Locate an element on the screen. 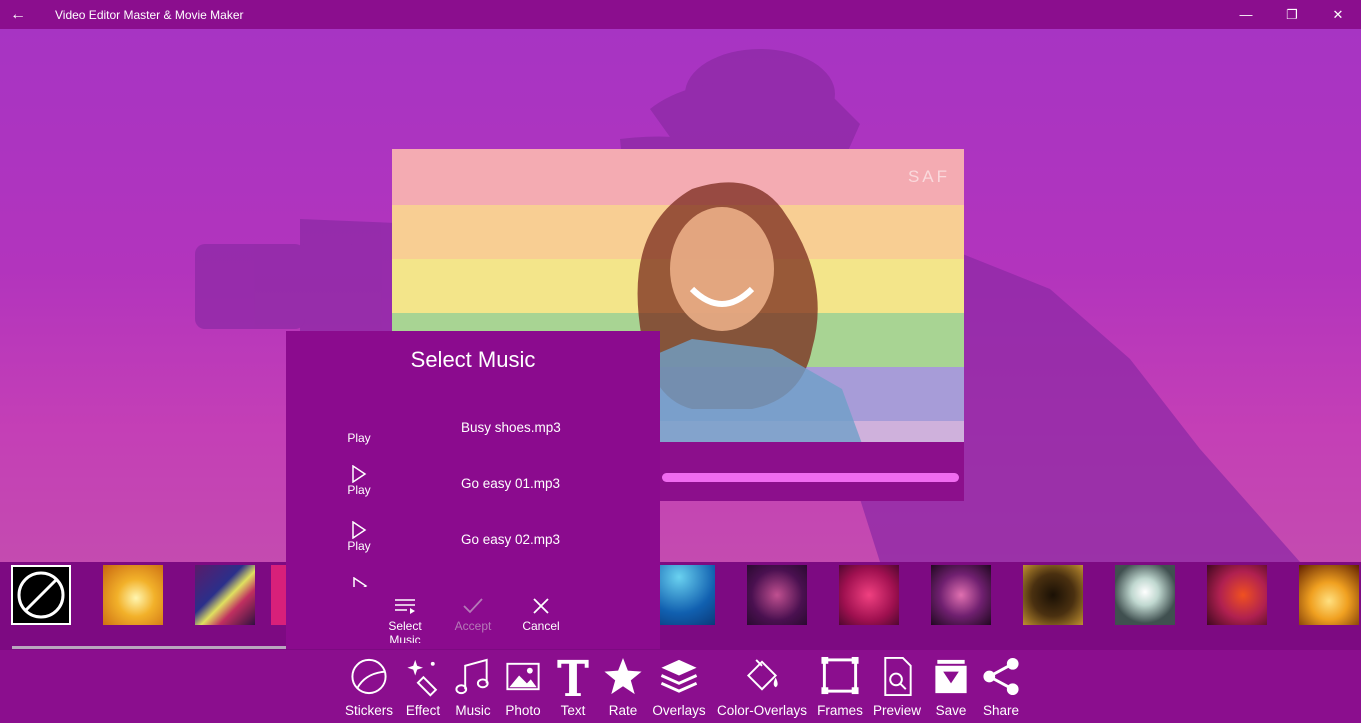  effect-label: Effect is located at coordinates (423, 710).